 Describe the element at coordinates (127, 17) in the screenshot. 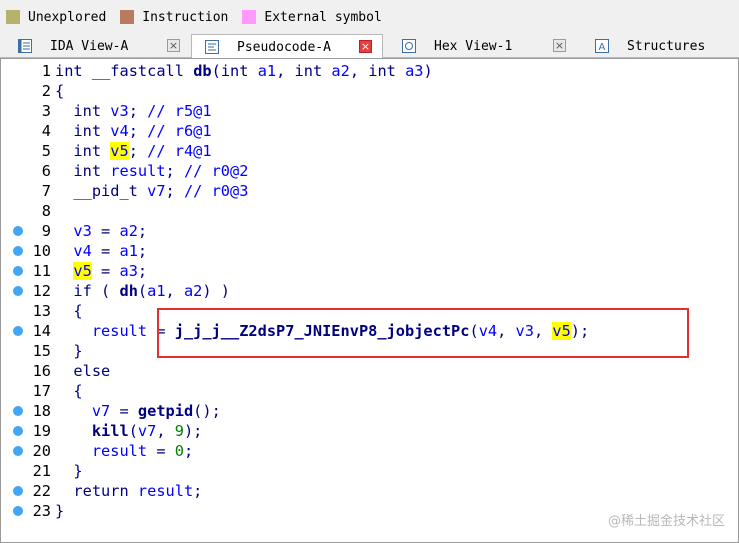

I see `instruction-swatch` at that location.